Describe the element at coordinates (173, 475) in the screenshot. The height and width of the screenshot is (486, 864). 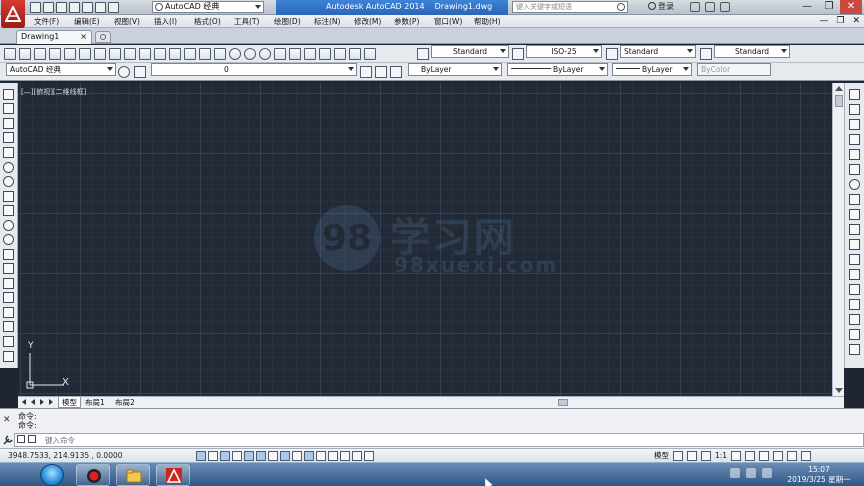
I see `taskbar-autocad` at that location.